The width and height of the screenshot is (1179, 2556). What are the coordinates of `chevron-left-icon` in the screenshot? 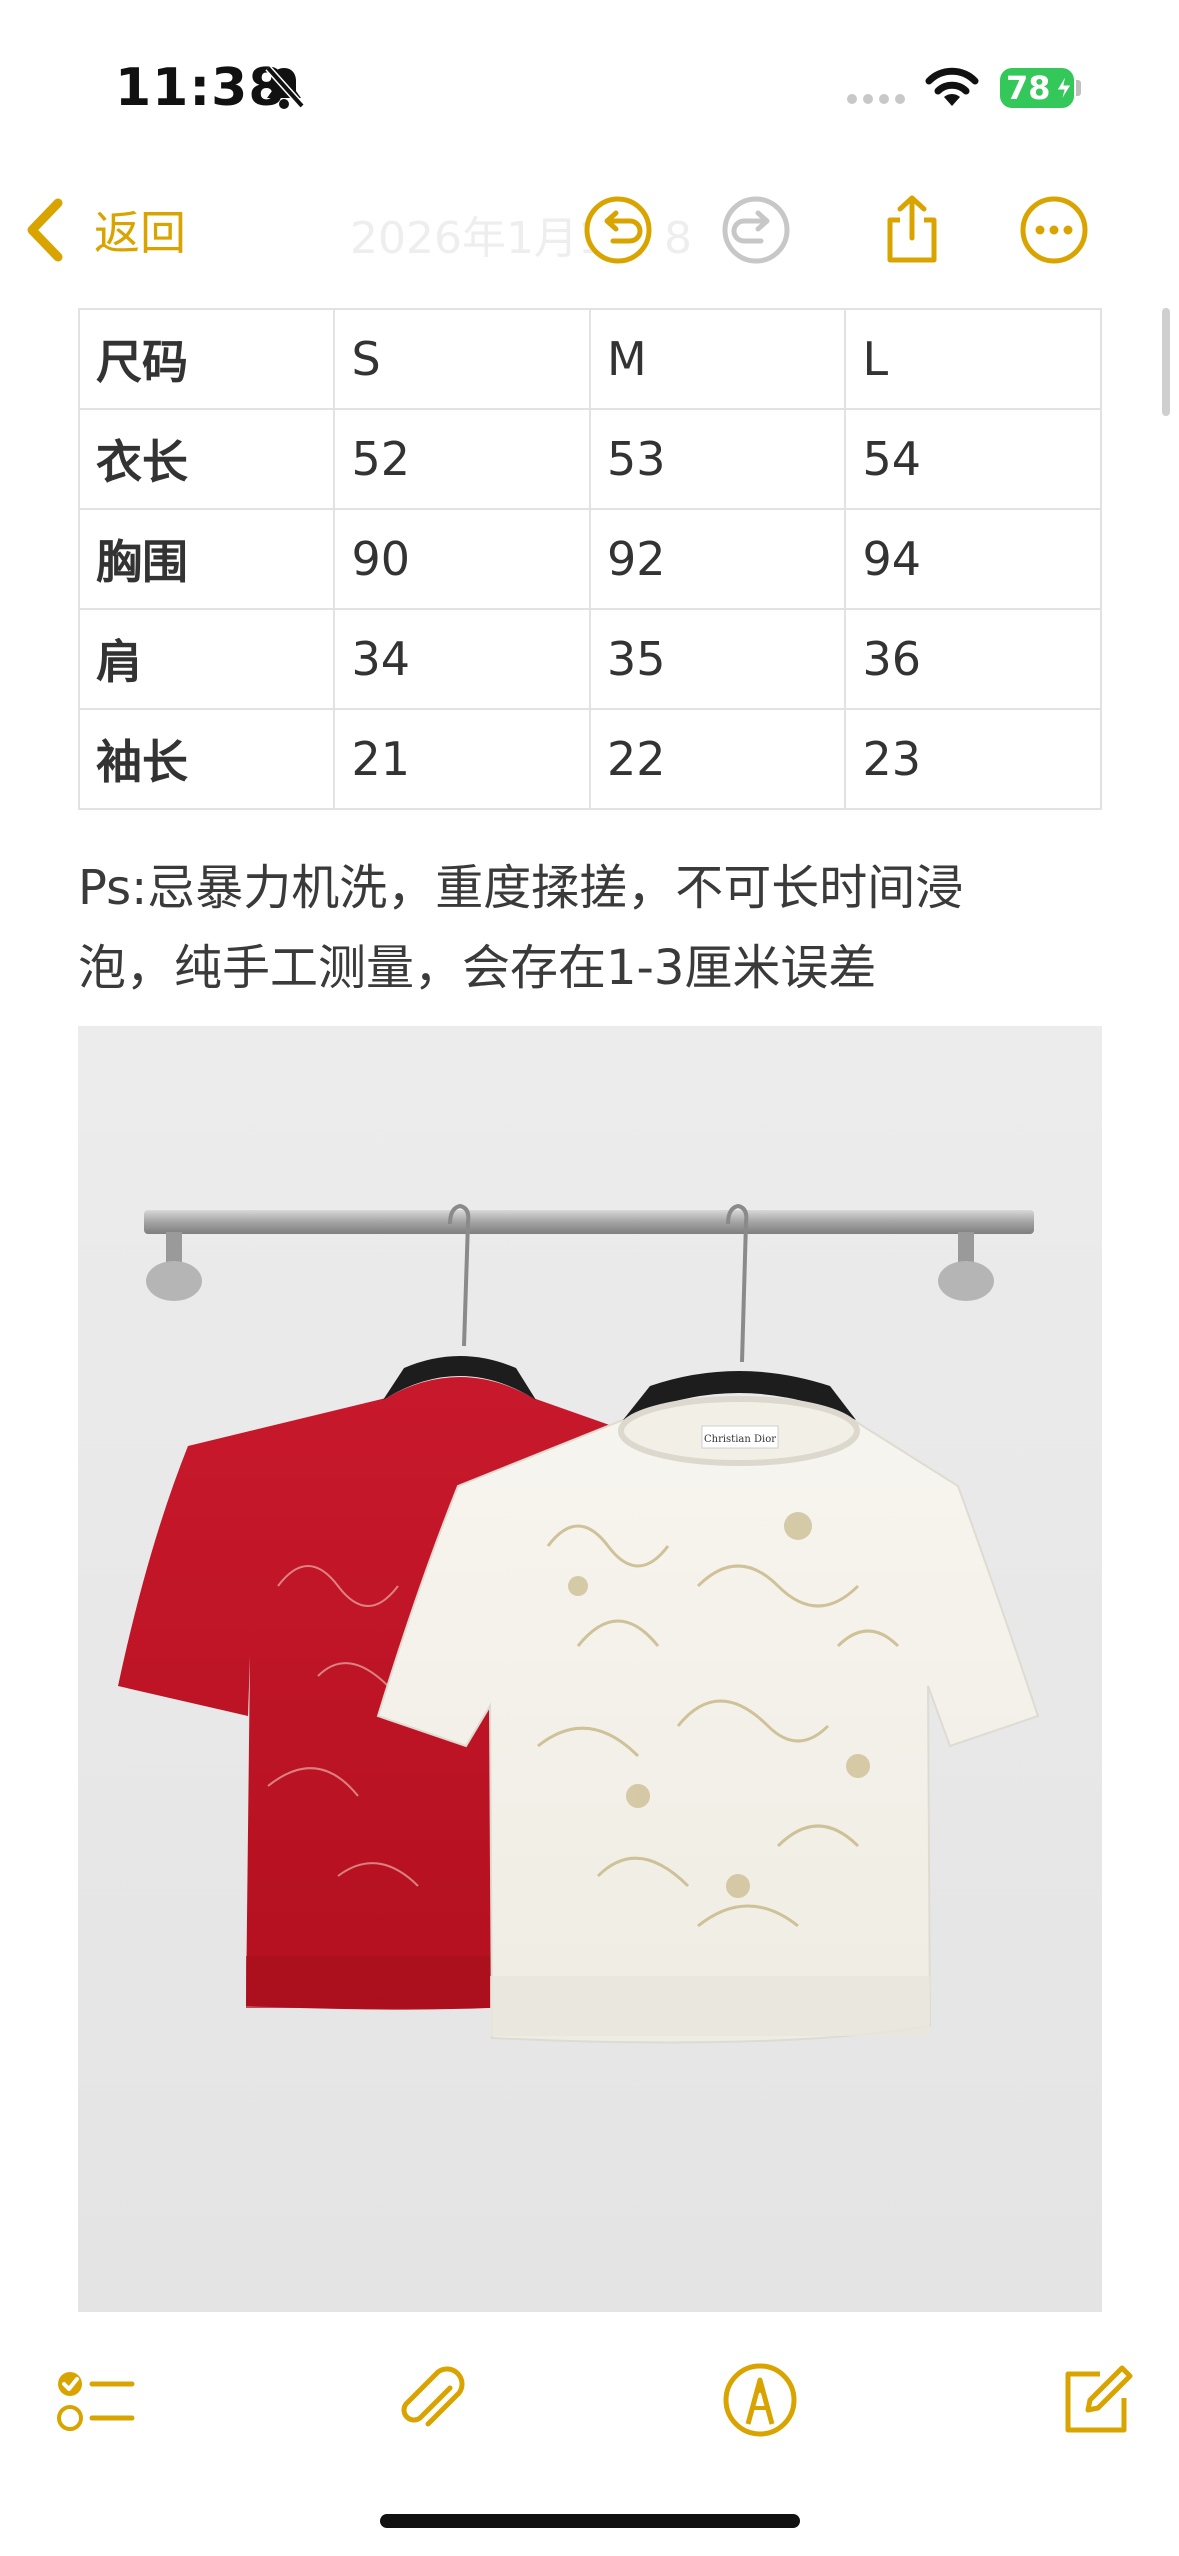 It's located at (45, 230).